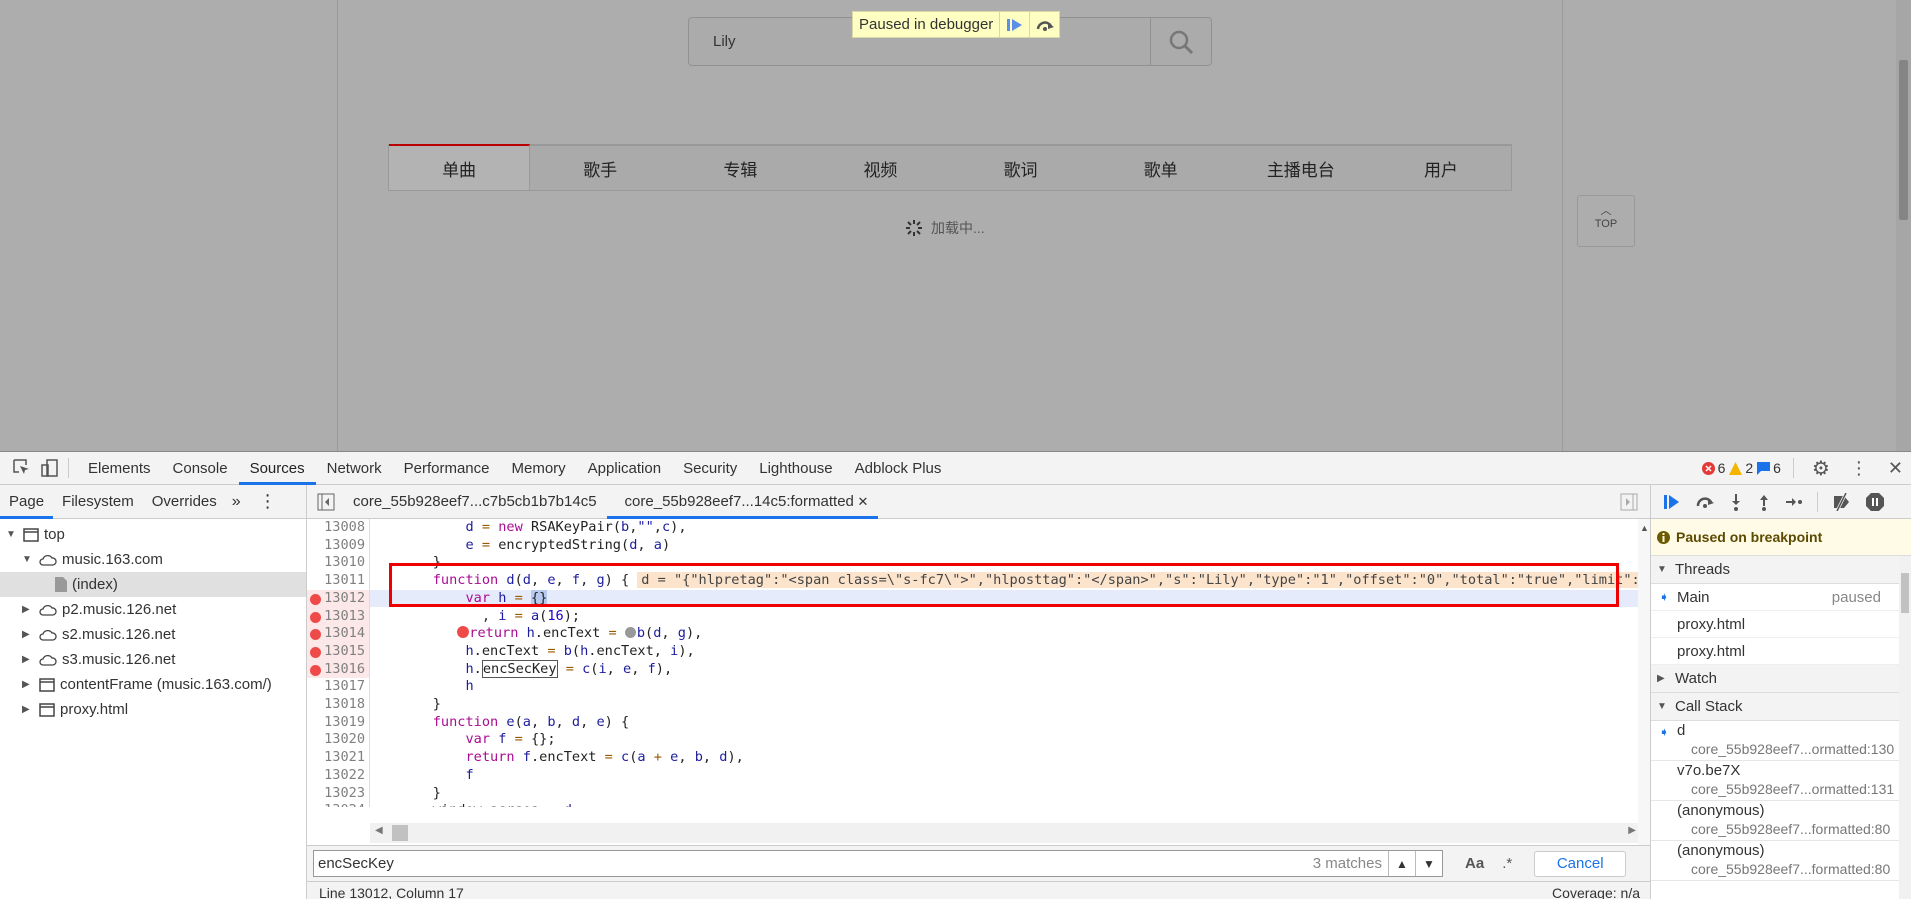 The width and height of the screenshot is (1911, 899). Describe the element at coordinates (338, 758) in the screenshot. I see `line-number: 13021` at that location.